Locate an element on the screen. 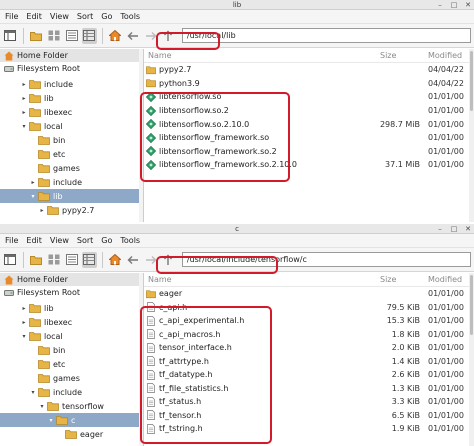 This screenshot has height=446, width=474. file-row: tf_status.h 3.3 KiB 01/01/00 is located at coordinates (309, 402).